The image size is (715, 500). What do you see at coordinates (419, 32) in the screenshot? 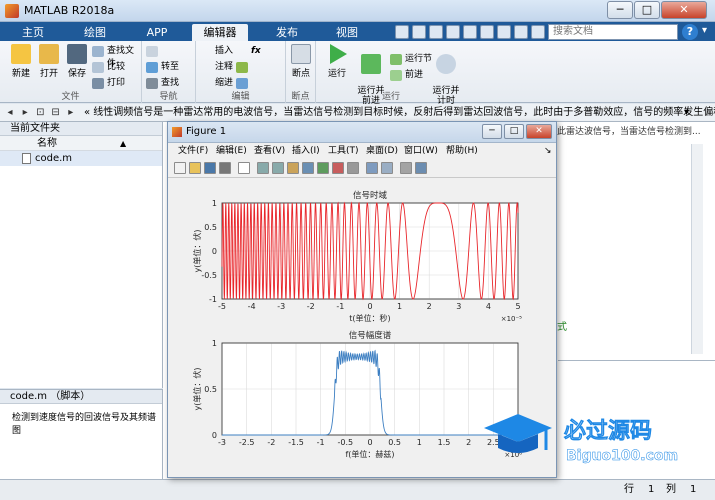
I see `cut-quick-icon` at bounding box center [419, 32].